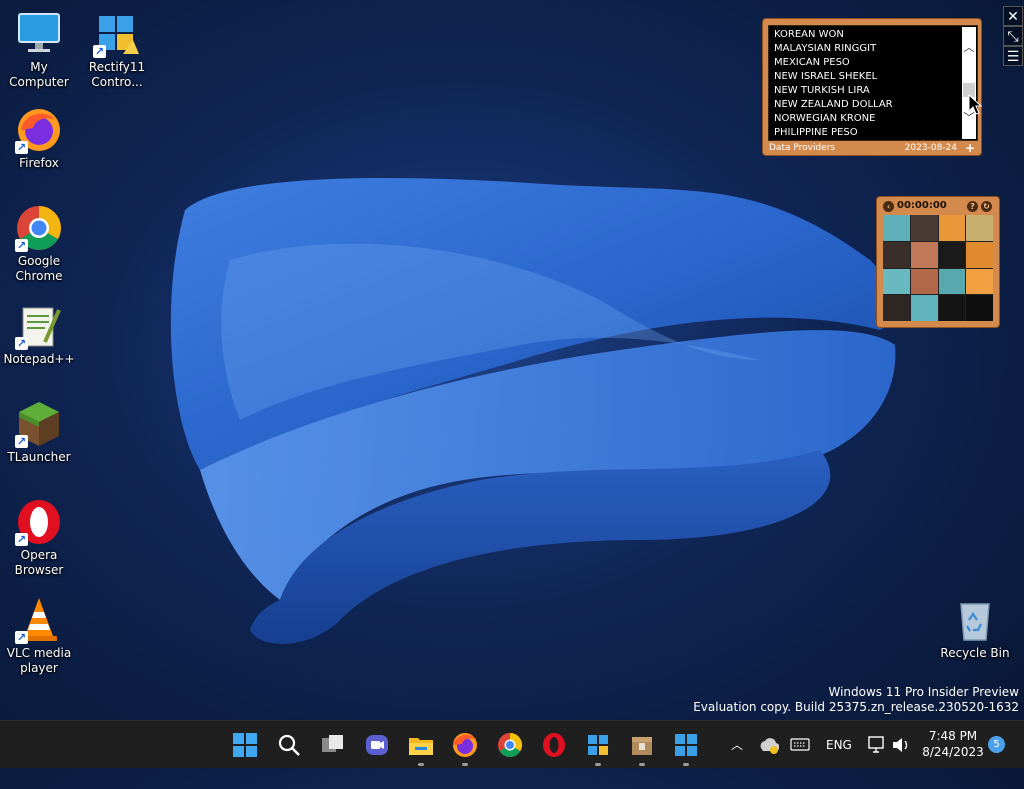 The image size is (1024, 789). I want to click on notepadpp-icon: ↗, so click(39, 326).